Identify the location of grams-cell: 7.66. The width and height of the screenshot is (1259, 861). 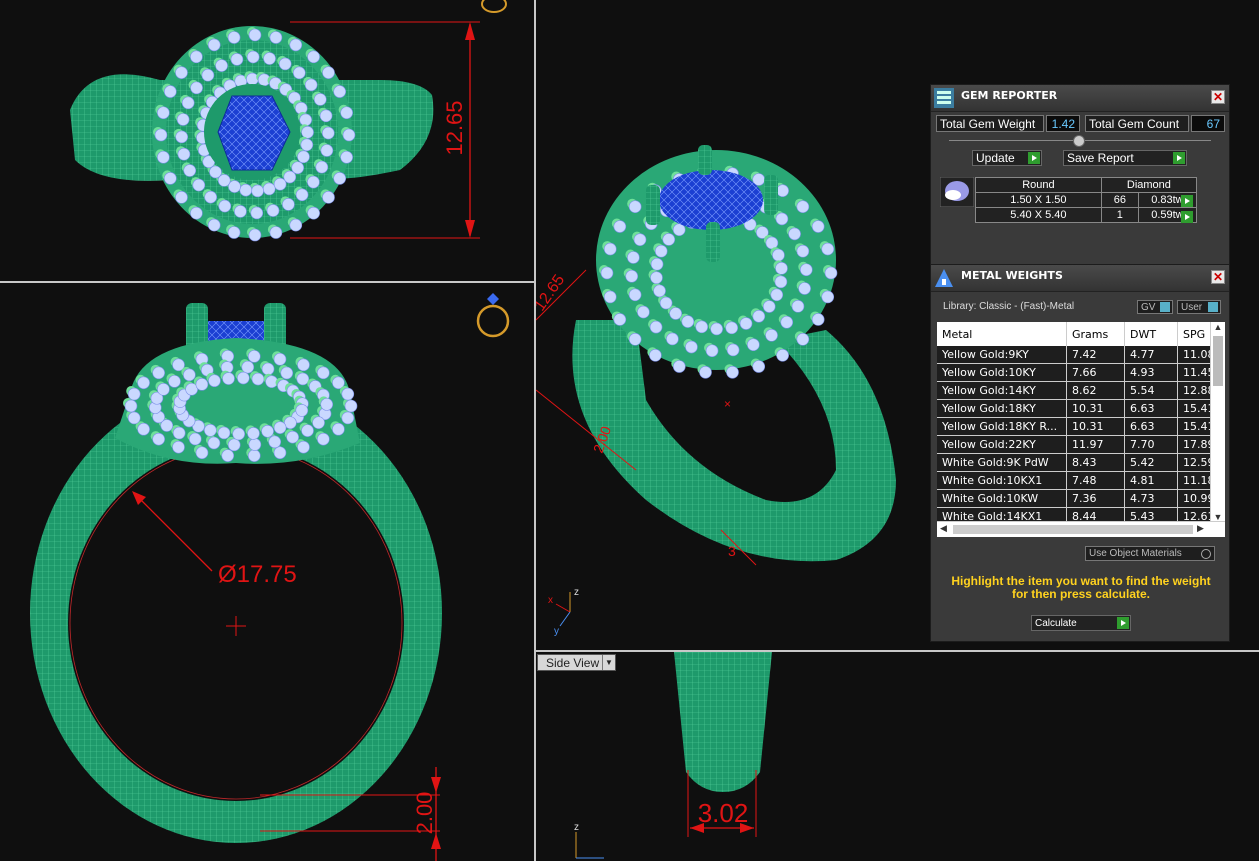
(1095, 372).